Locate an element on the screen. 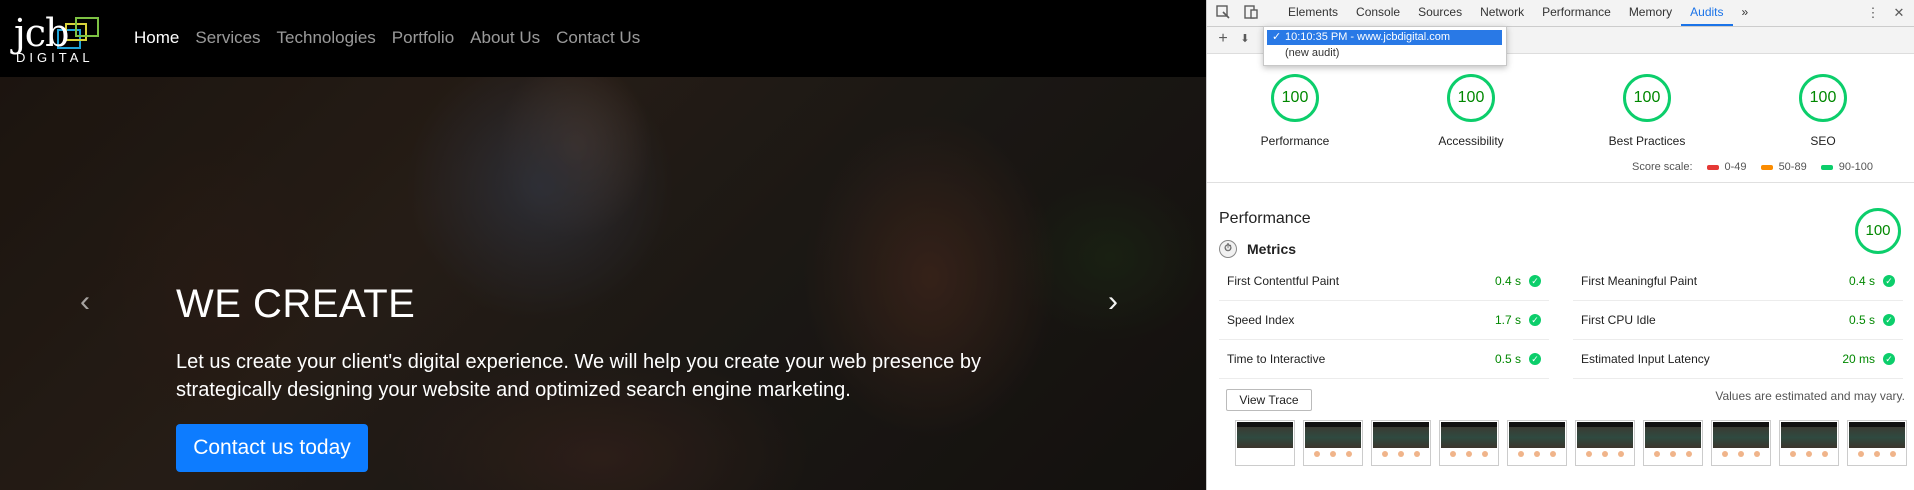  performance-section-title: Performance is located at coordinates (1265, 218).